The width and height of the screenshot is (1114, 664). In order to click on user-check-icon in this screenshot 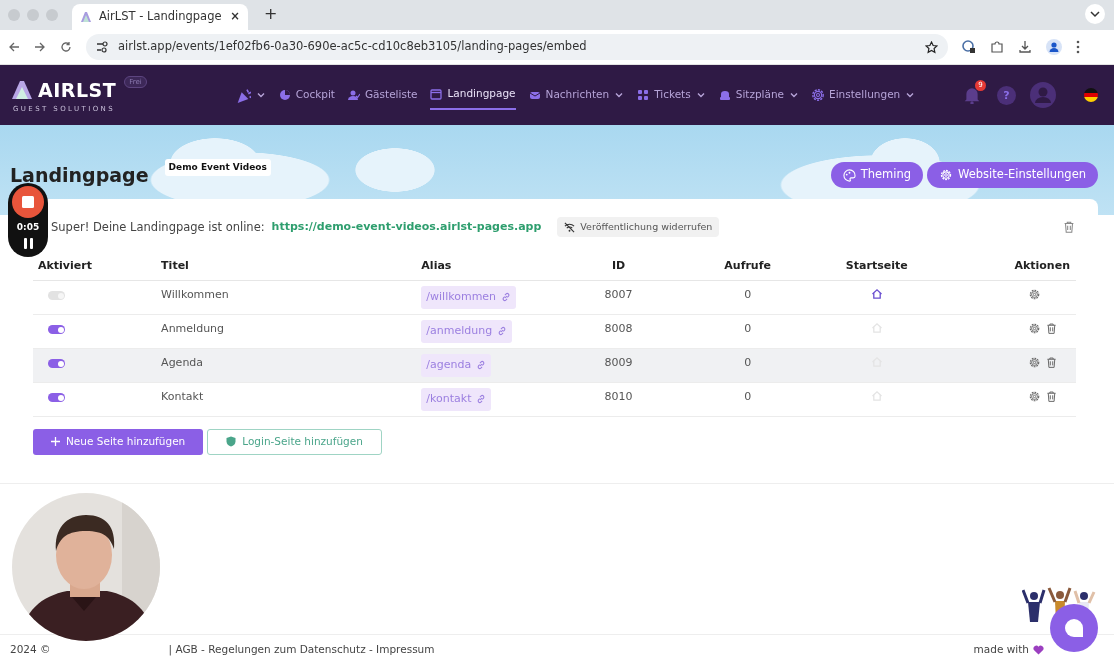, I will do `click(353, 95)`.